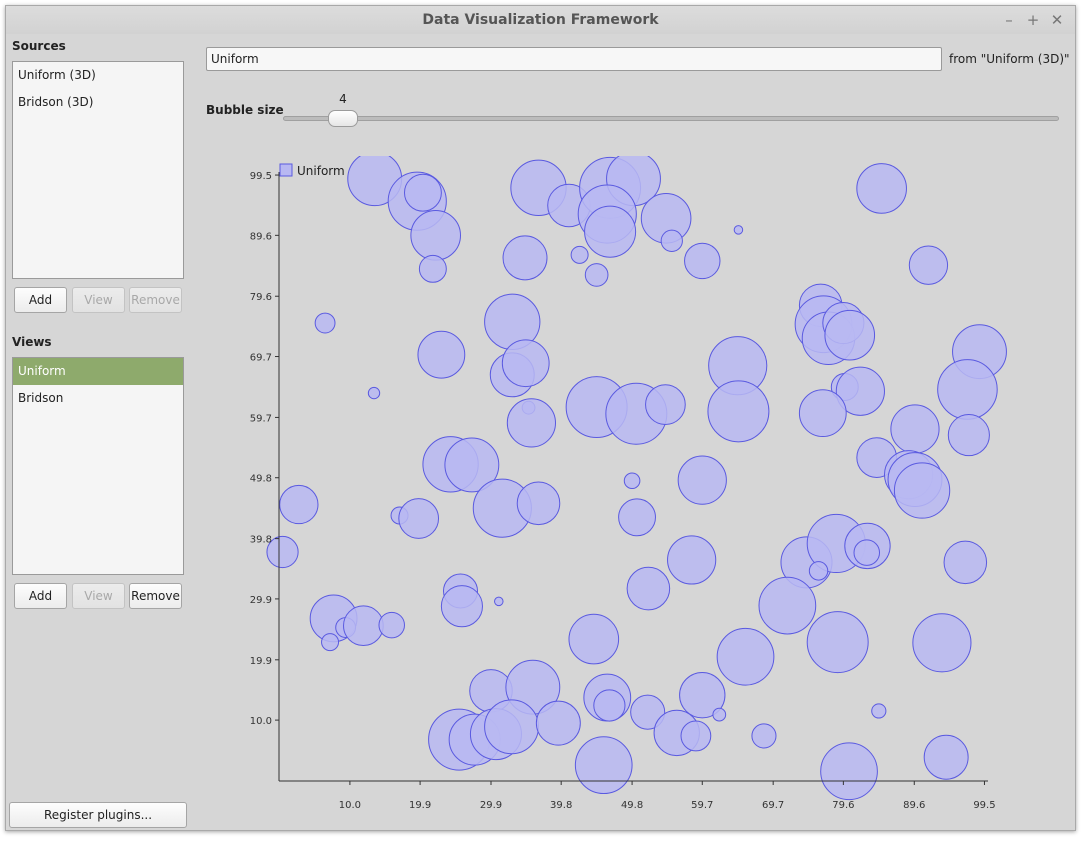  Describe the element at coordinates (671, 118) in the screenshot. I see `bubble-size-slider-track` at that location.